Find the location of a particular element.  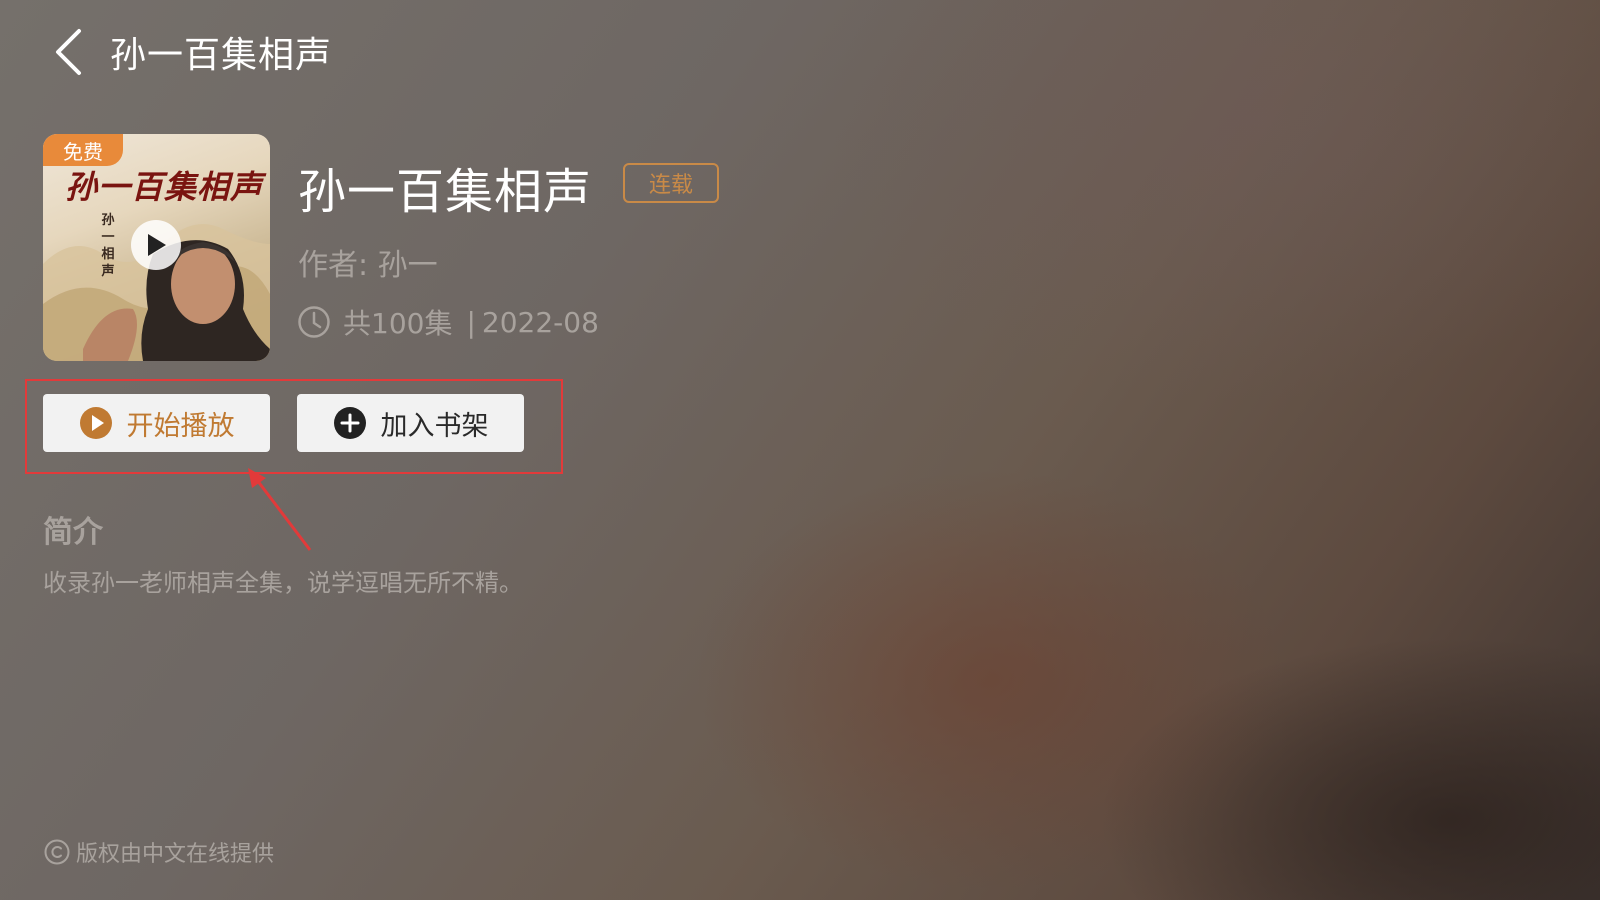

add-to-shelf-label: 加入书架 is located at coordinates (434, 426).